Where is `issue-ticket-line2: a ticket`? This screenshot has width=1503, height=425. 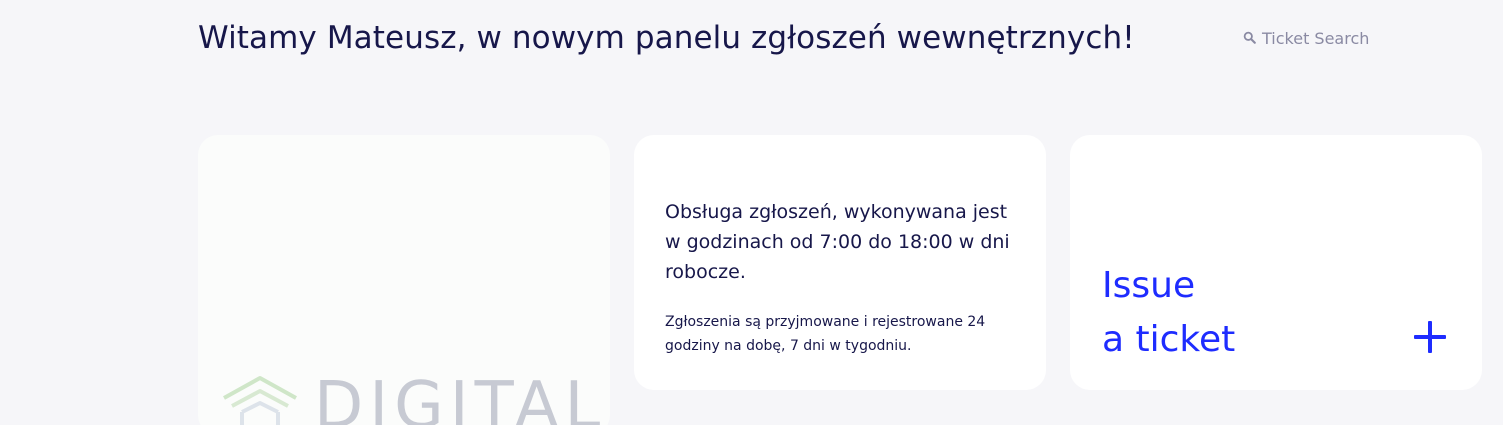 issue-ticket-line2: a ticket is located at coordinates (1168, 340).